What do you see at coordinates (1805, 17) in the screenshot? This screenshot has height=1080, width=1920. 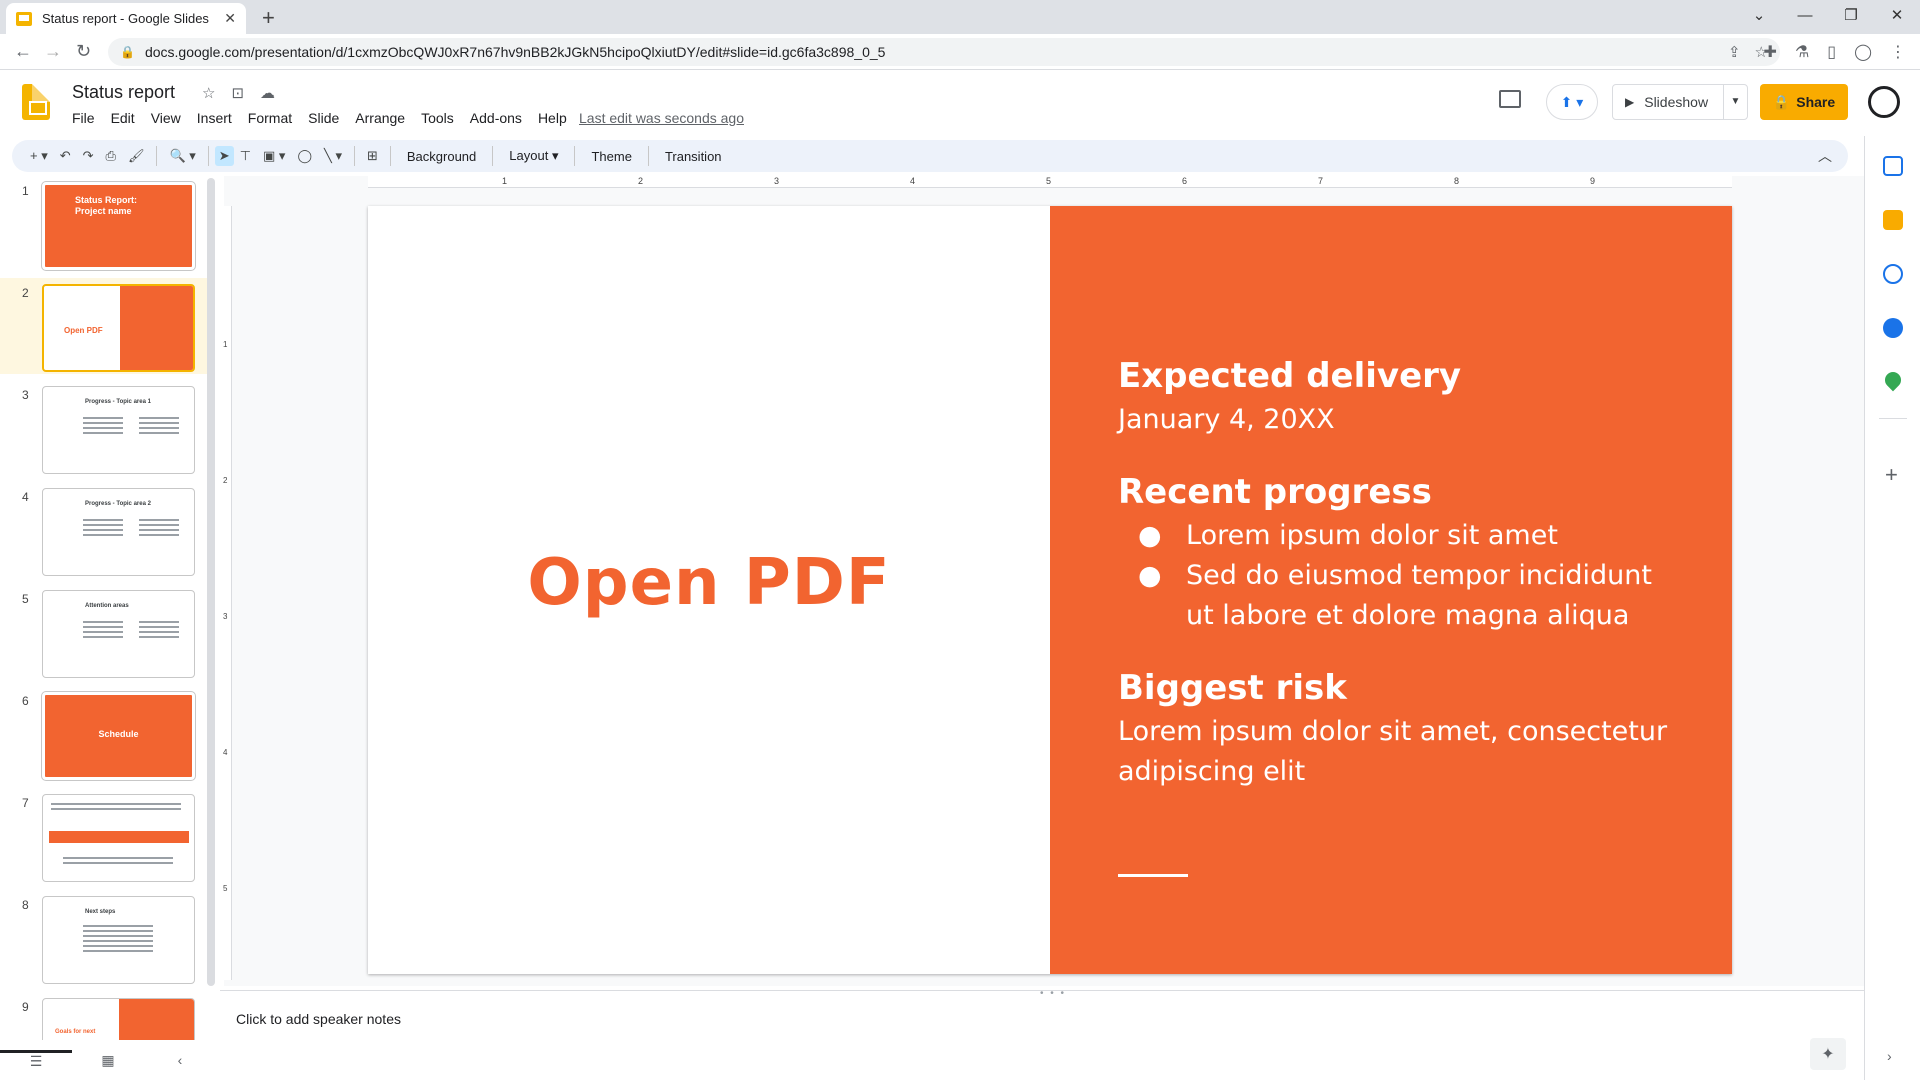 I see `minimize-icon: —` at bounding box center [1805, 17].